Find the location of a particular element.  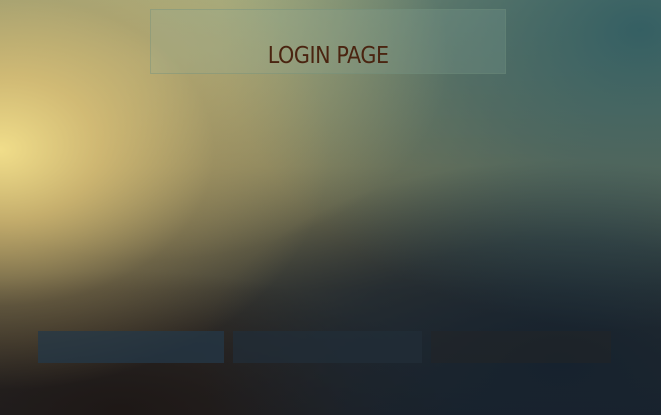

title-banner: LOGIN PAGE is located at coordinates (328, 41).